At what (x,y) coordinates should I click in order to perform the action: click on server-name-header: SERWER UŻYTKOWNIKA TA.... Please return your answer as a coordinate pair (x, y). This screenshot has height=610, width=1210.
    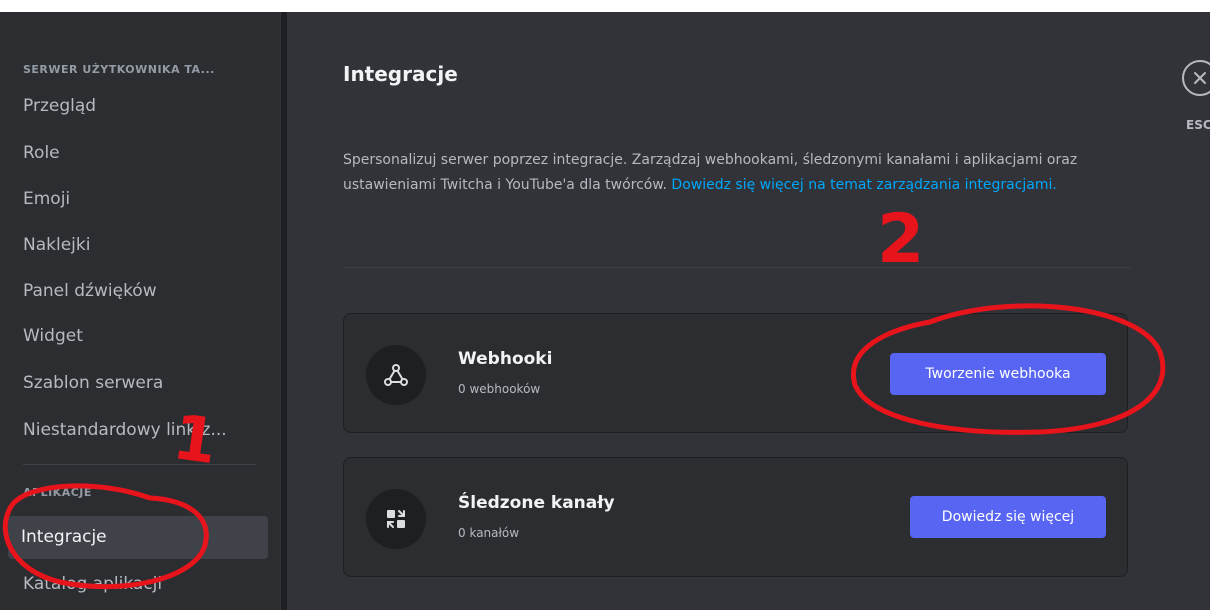
    Looking at the image, I should click on (119, 69).